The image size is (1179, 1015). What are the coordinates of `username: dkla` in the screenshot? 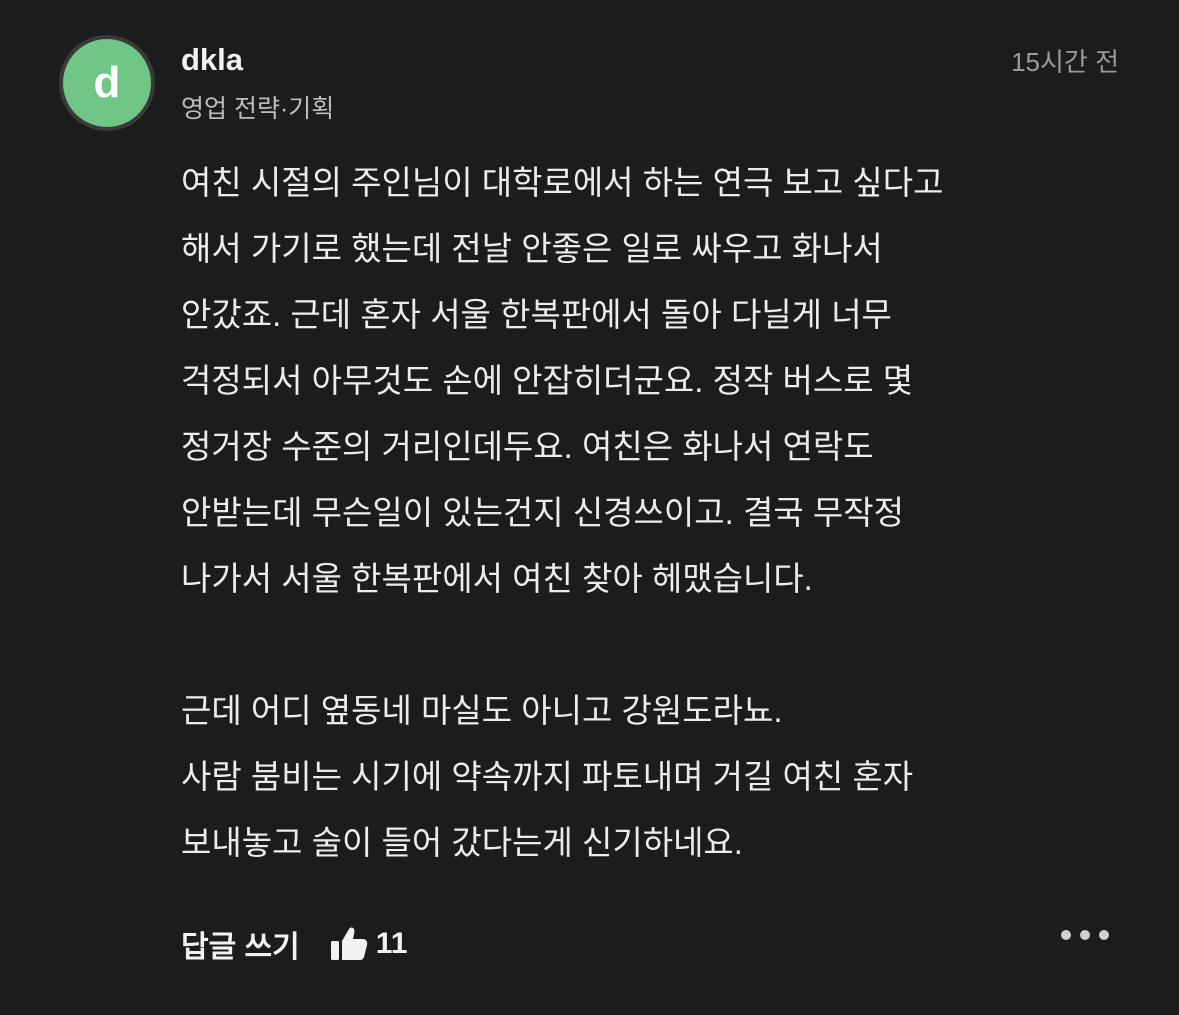 It's located at (212, 60).